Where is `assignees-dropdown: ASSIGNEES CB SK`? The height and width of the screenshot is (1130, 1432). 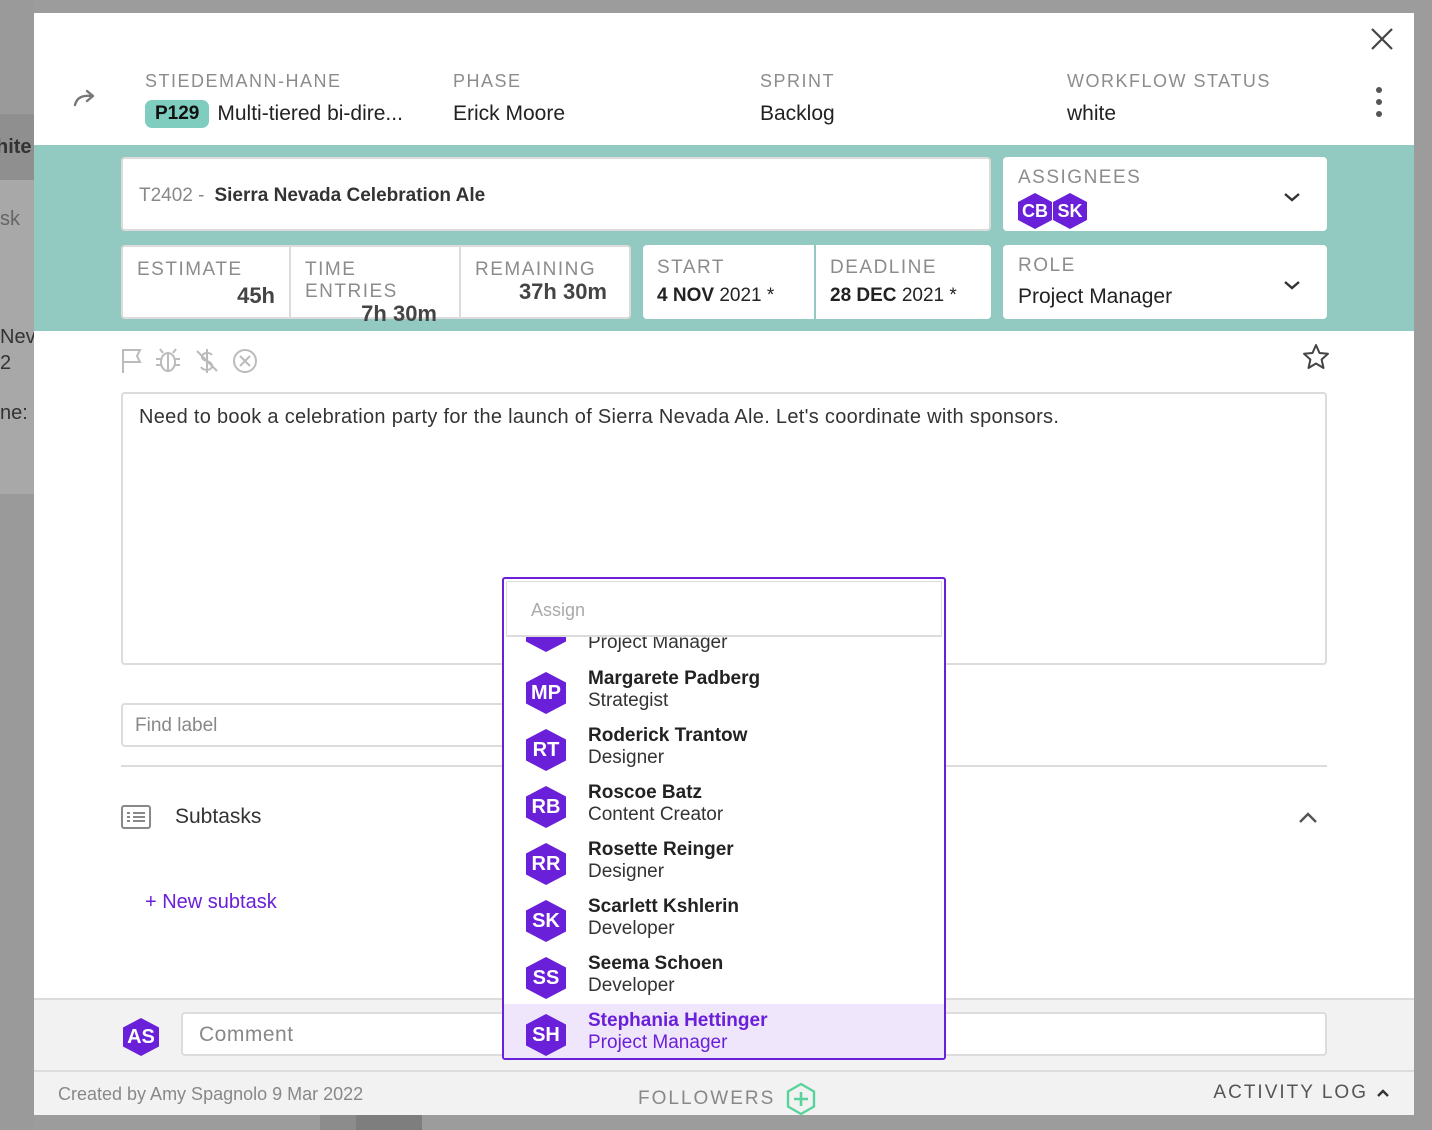
assignees-dropdown: ASSIGNEES CB SK is located at coordinates (1165, 194).